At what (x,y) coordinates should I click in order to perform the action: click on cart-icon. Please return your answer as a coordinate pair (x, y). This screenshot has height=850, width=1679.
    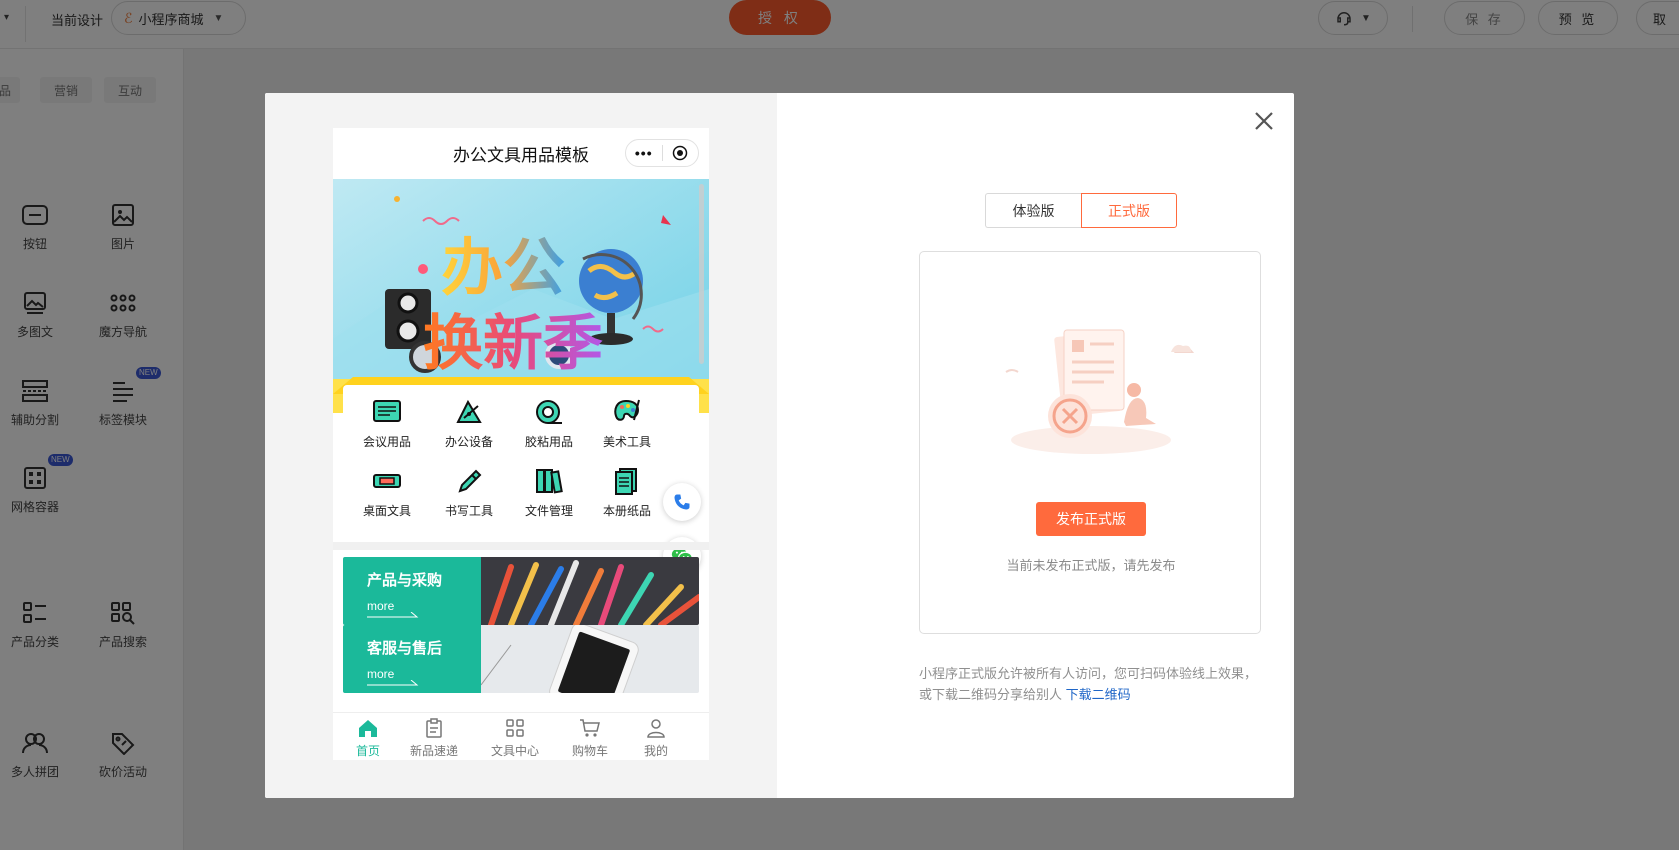
    Looking at the image, I should click on (590, 728).